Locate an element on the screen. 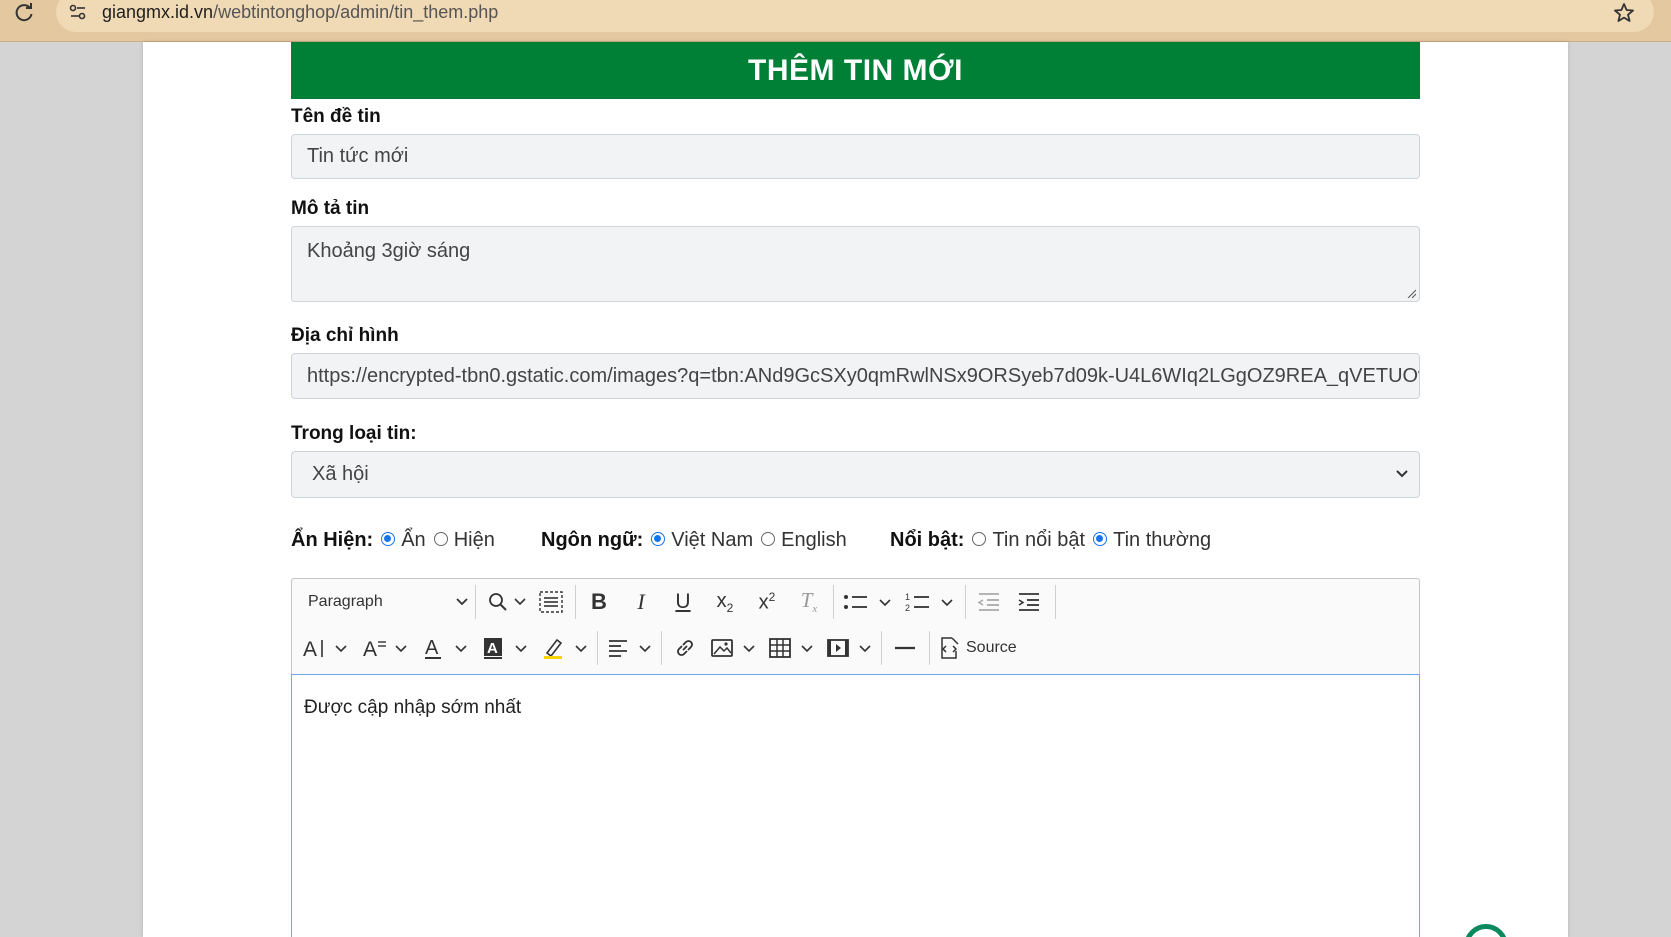 Image resolution: width=1671 pixels, height=937 pixels. svg-text: 2 is located at coordinates (907, 608).